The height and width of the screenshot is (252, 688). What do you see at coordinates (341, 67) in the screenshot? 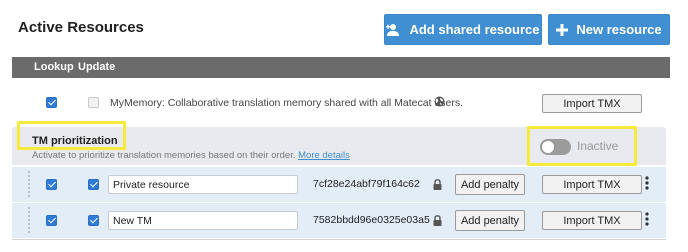
I see `resources-table-header: Lookup Update` at bounding box center [341, 67].